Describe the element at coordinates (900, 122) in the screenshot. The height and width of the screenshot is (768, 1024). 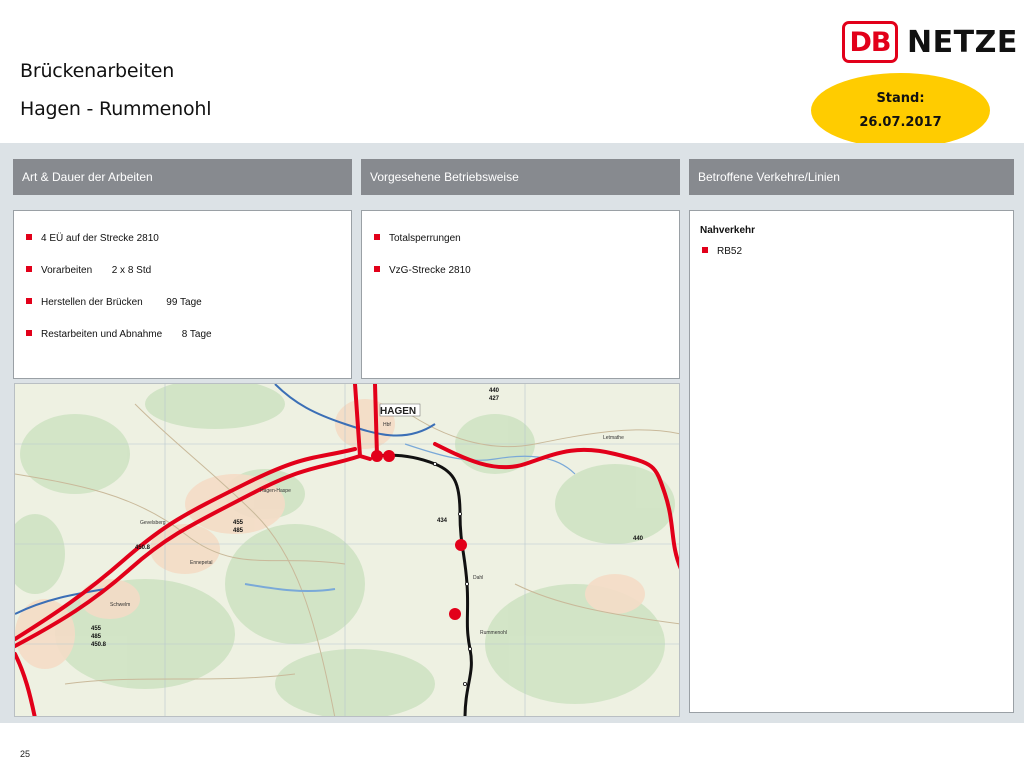
I see `stand-date: 26.07.2017` at that location.